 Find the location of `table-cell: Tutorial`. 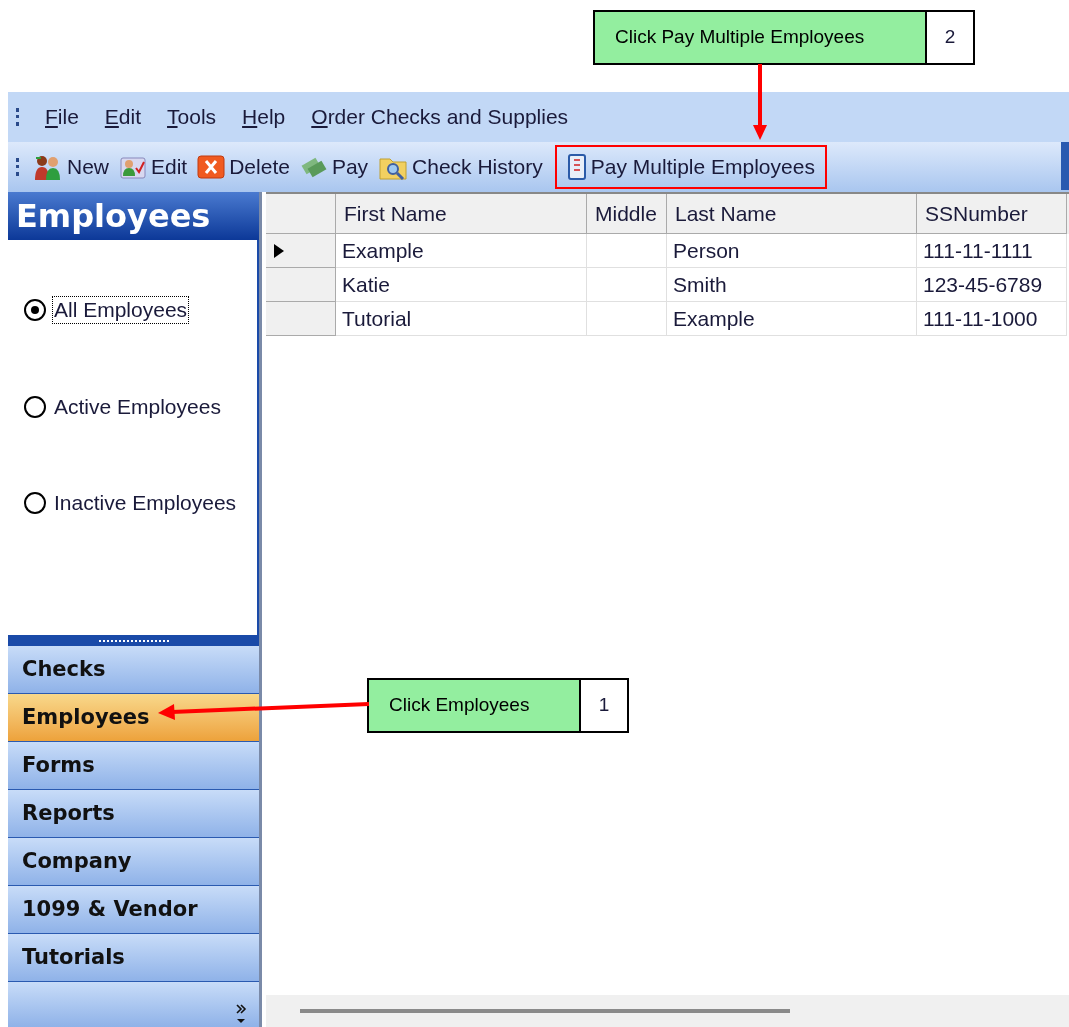

table-cell: Tutorial is located at coordinates (461, 319).